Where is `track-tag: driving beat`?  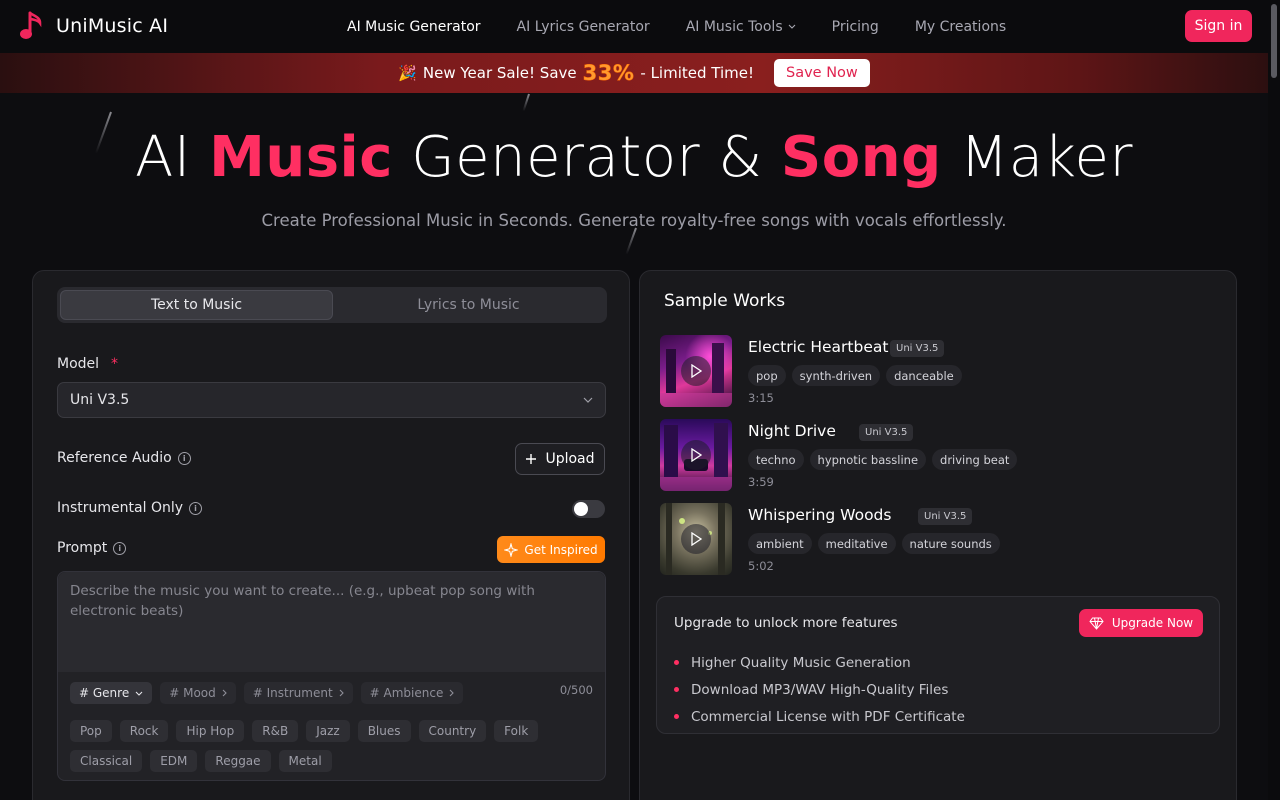
track-tag: driving beat is located at coordinates (975, 459).